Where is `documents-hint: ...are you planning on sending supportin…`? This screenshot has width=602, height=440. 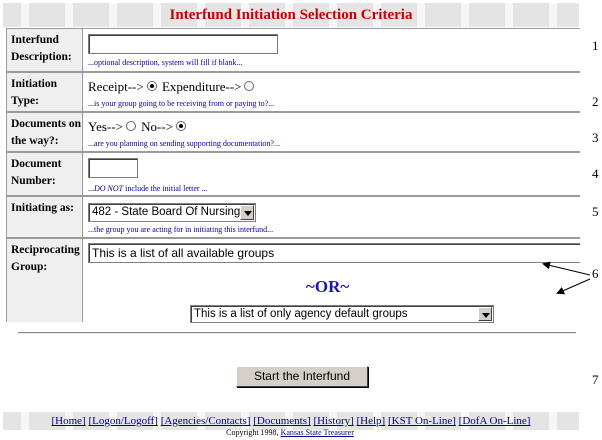
documents-hint: ...are you planning on sending supportin… is located at coordinates (184, 143).